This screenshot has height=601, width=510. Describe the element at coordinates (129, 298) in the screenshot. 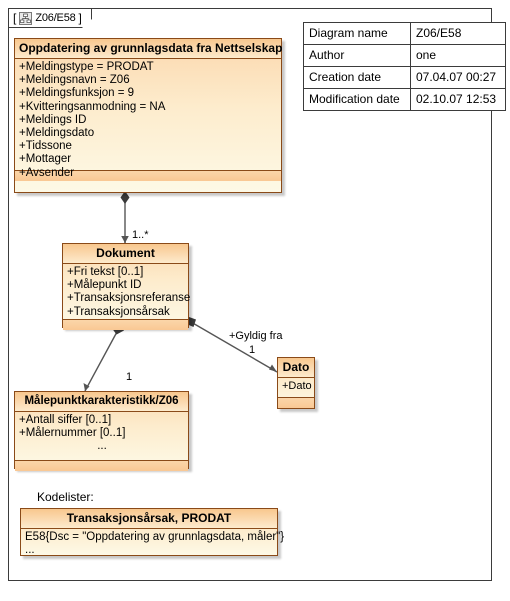

I see `attribute-row: +Transaksjonsreferanse` at that location.